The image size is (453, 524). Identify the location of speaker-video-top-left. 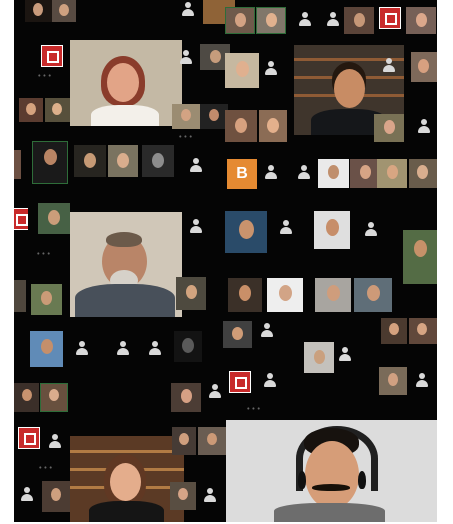
(126, 83).